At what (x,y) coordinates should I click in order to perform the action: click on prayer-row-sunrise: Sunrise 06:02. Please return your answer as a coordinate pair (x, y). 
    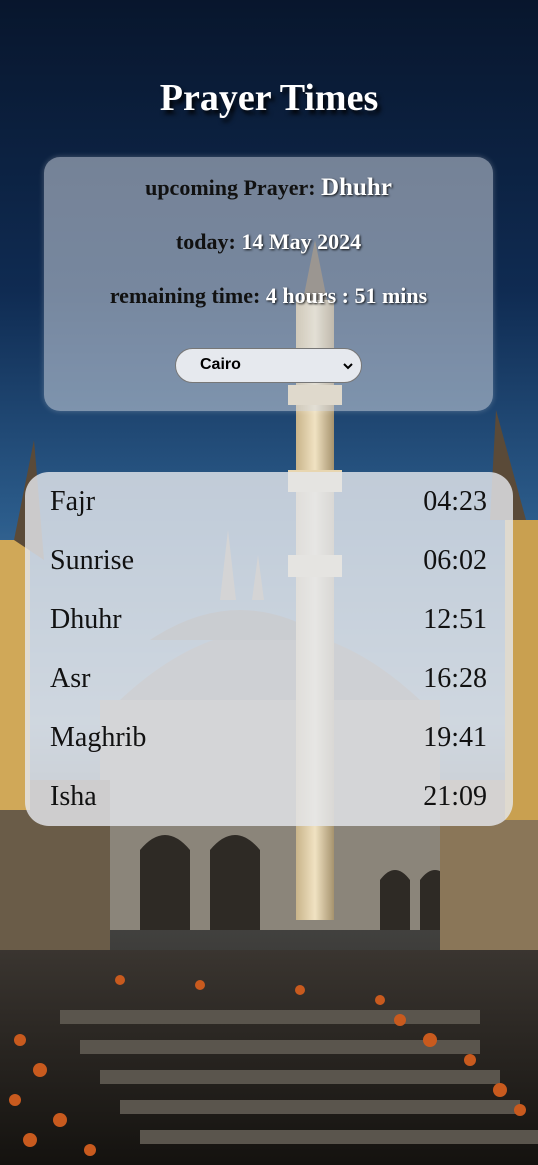
    Looking at the image, I should click on (268, 561).